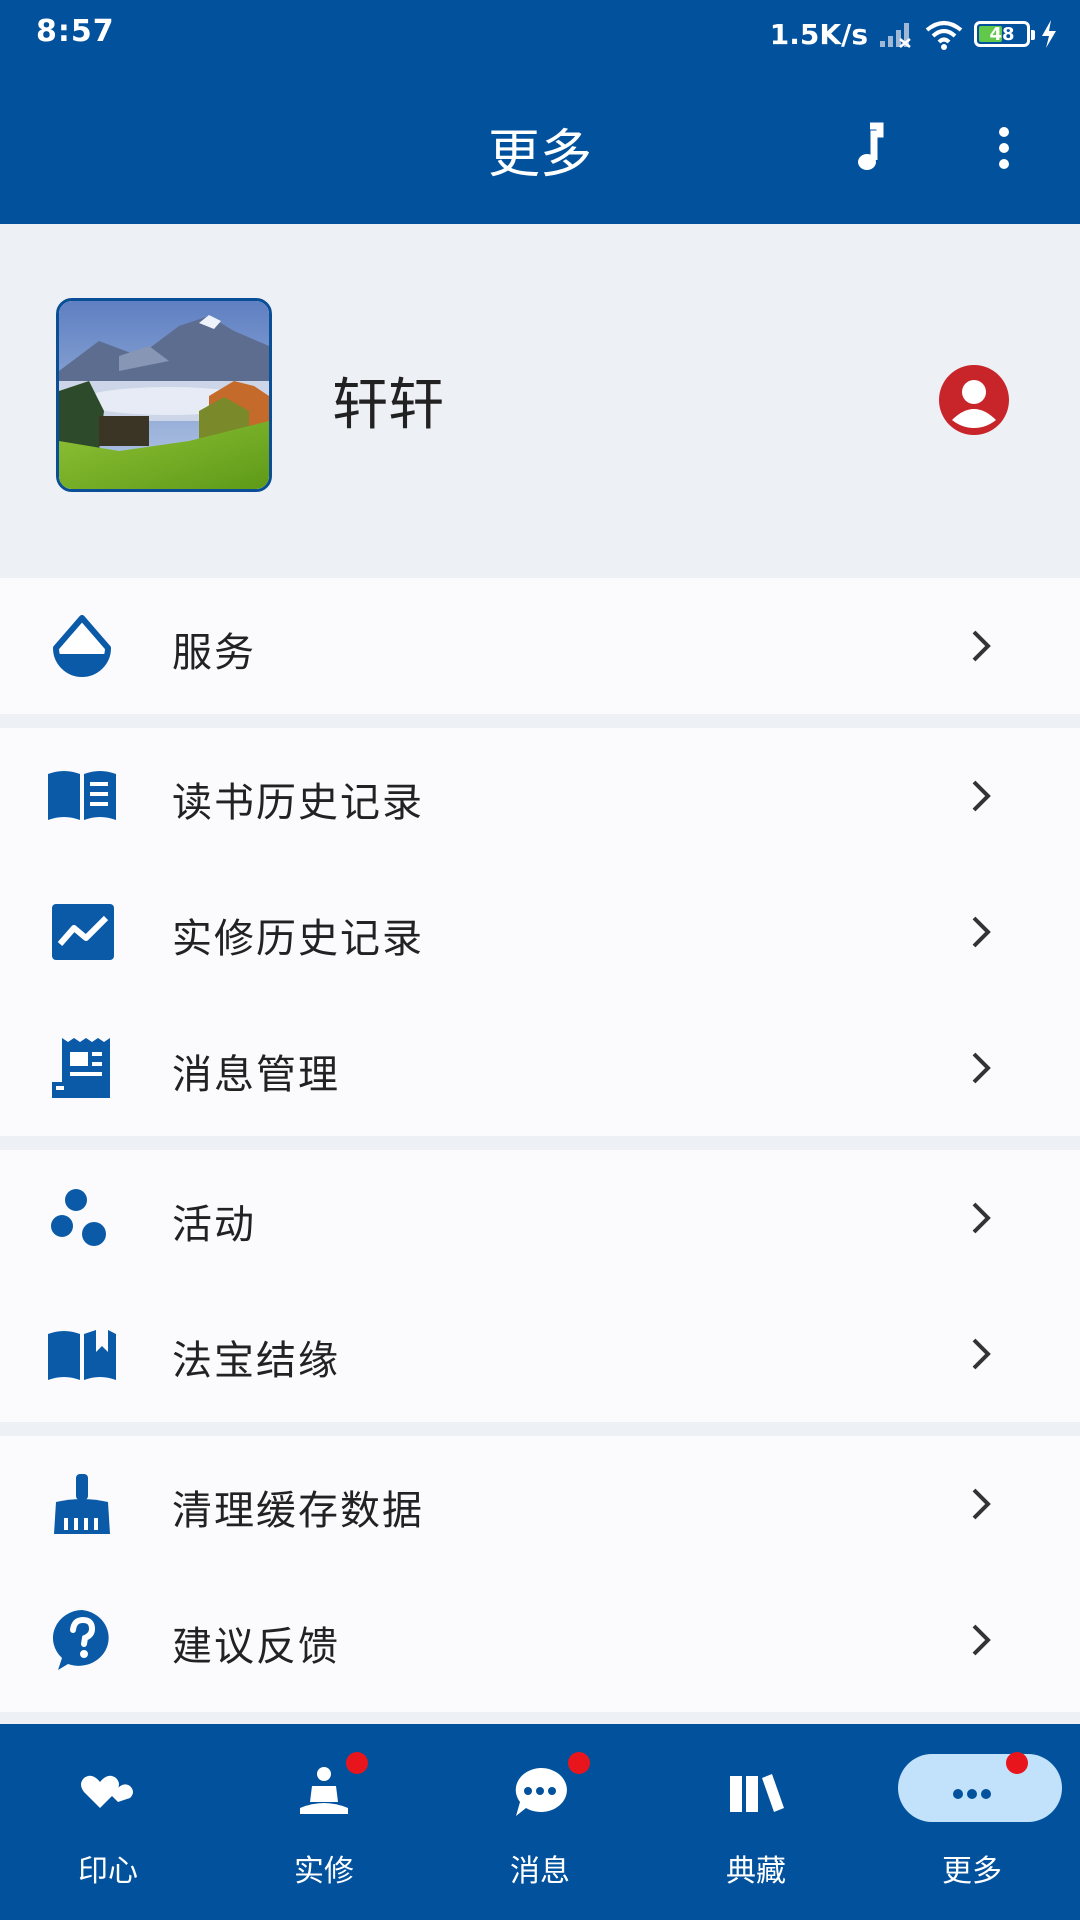  What do you see at coordinates (914, 34) in the screenshot?
I see `status-indicators: 1.5K/s 48` at bounding box center [914, 34].